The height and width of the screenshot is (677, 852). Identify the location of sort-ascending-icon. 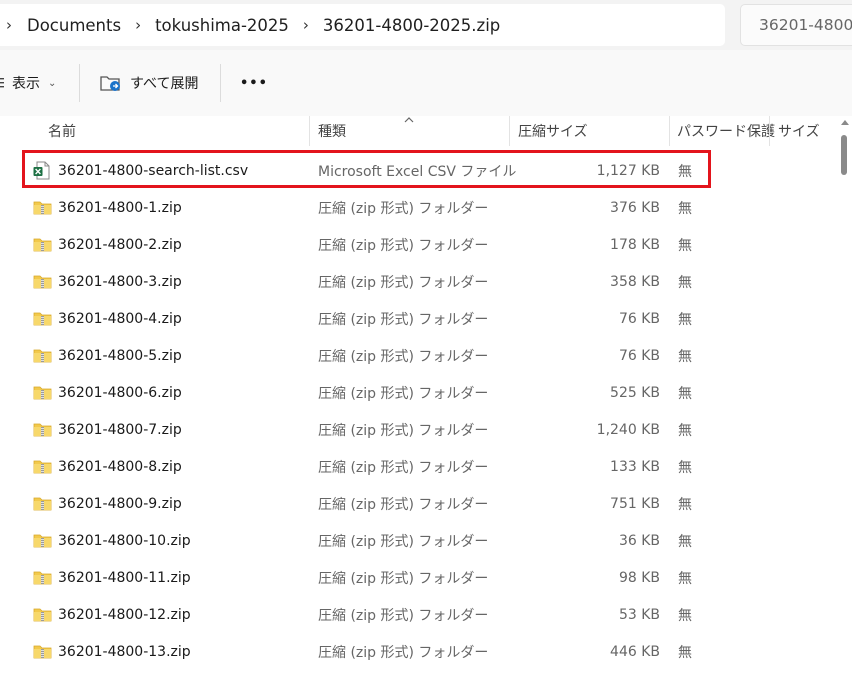
(409, 120).